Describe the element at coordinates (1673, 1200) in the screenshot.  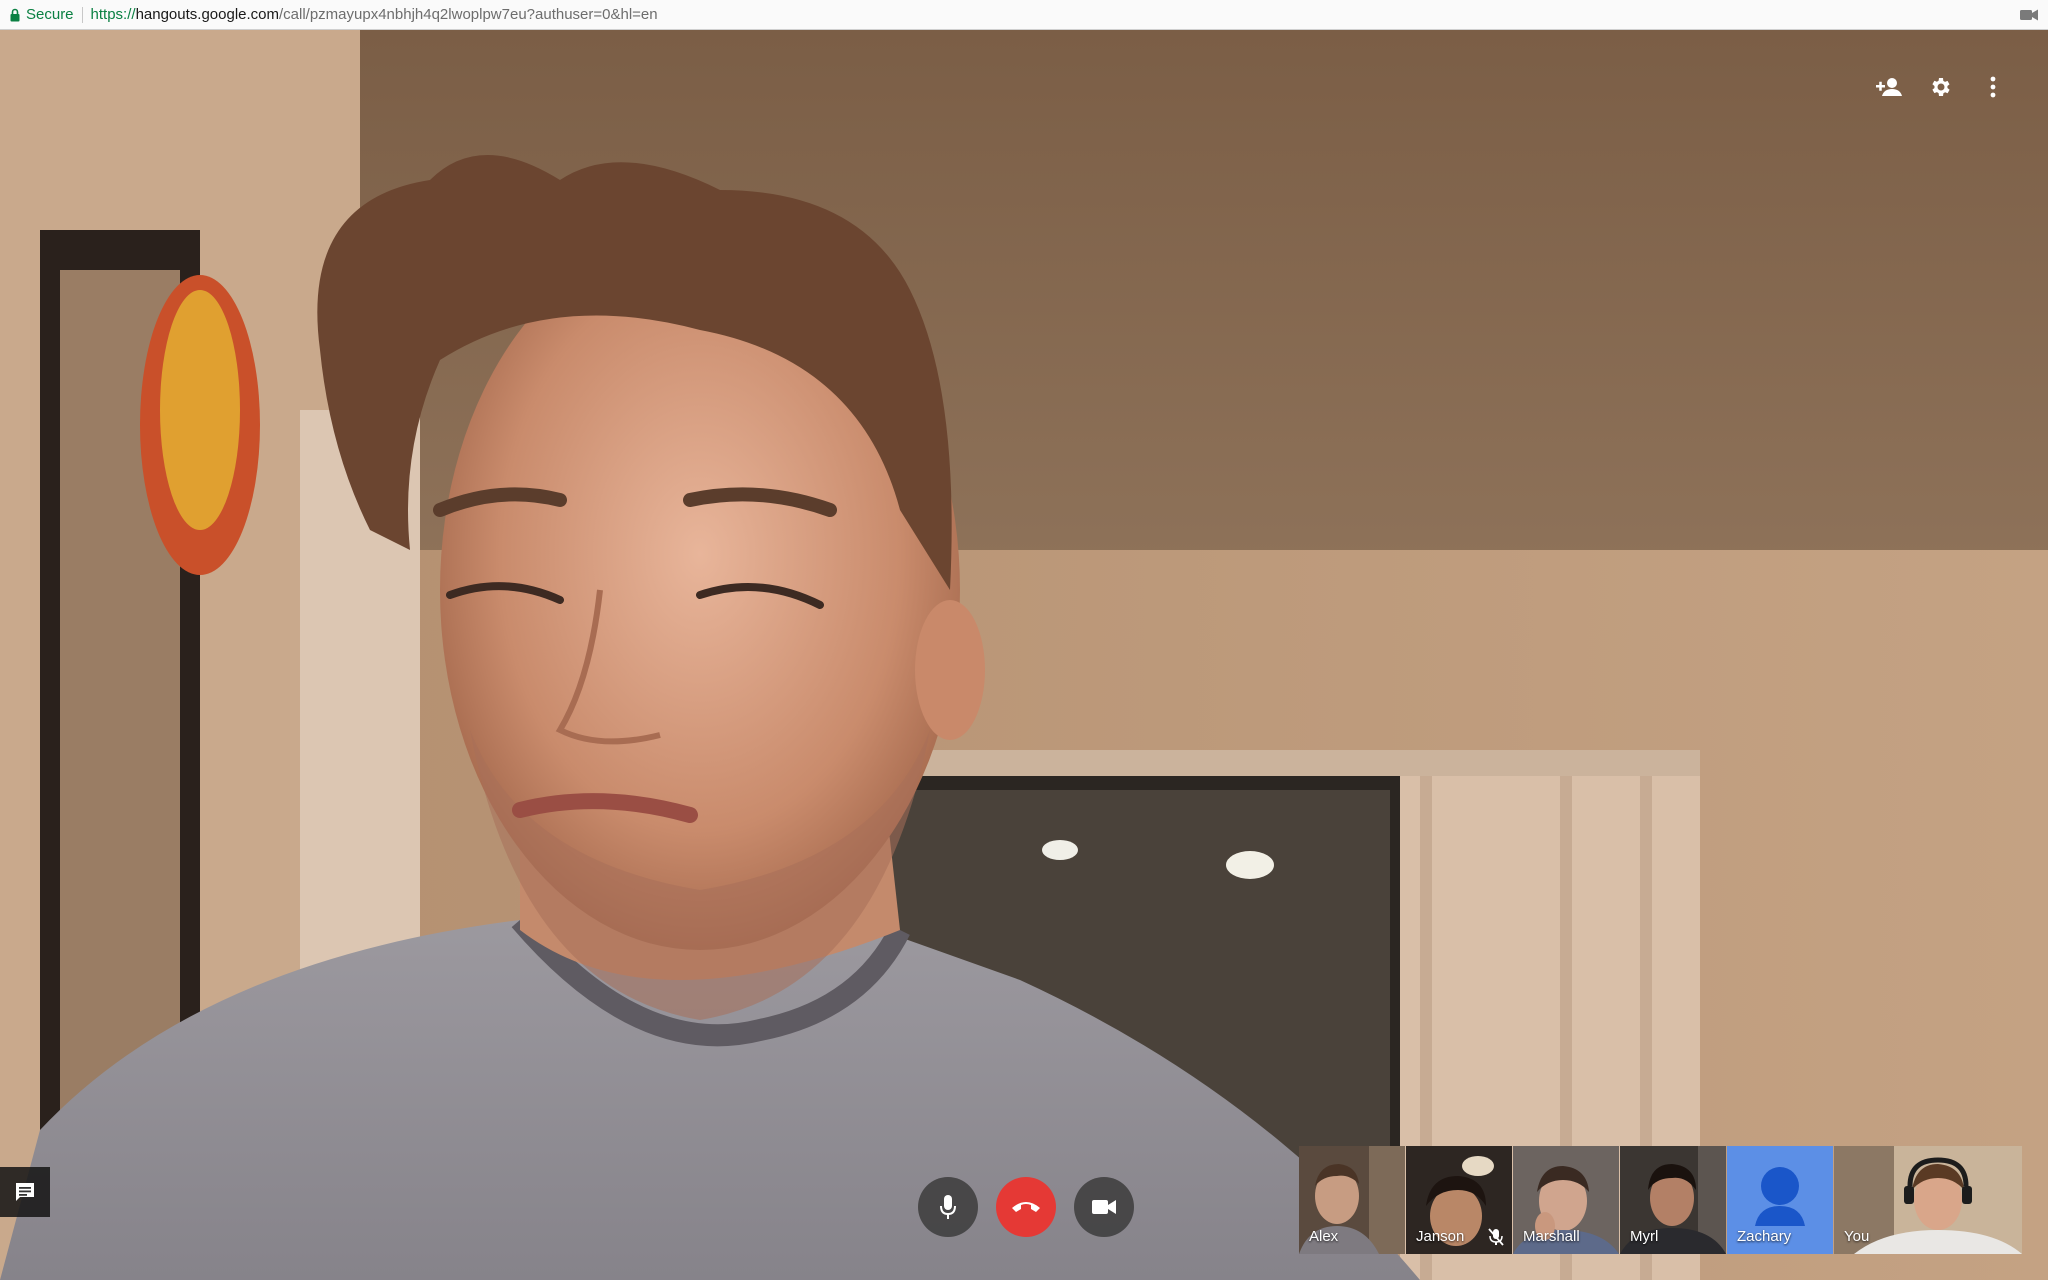
I see `participant-tile-myrl: Myrl` at that location.